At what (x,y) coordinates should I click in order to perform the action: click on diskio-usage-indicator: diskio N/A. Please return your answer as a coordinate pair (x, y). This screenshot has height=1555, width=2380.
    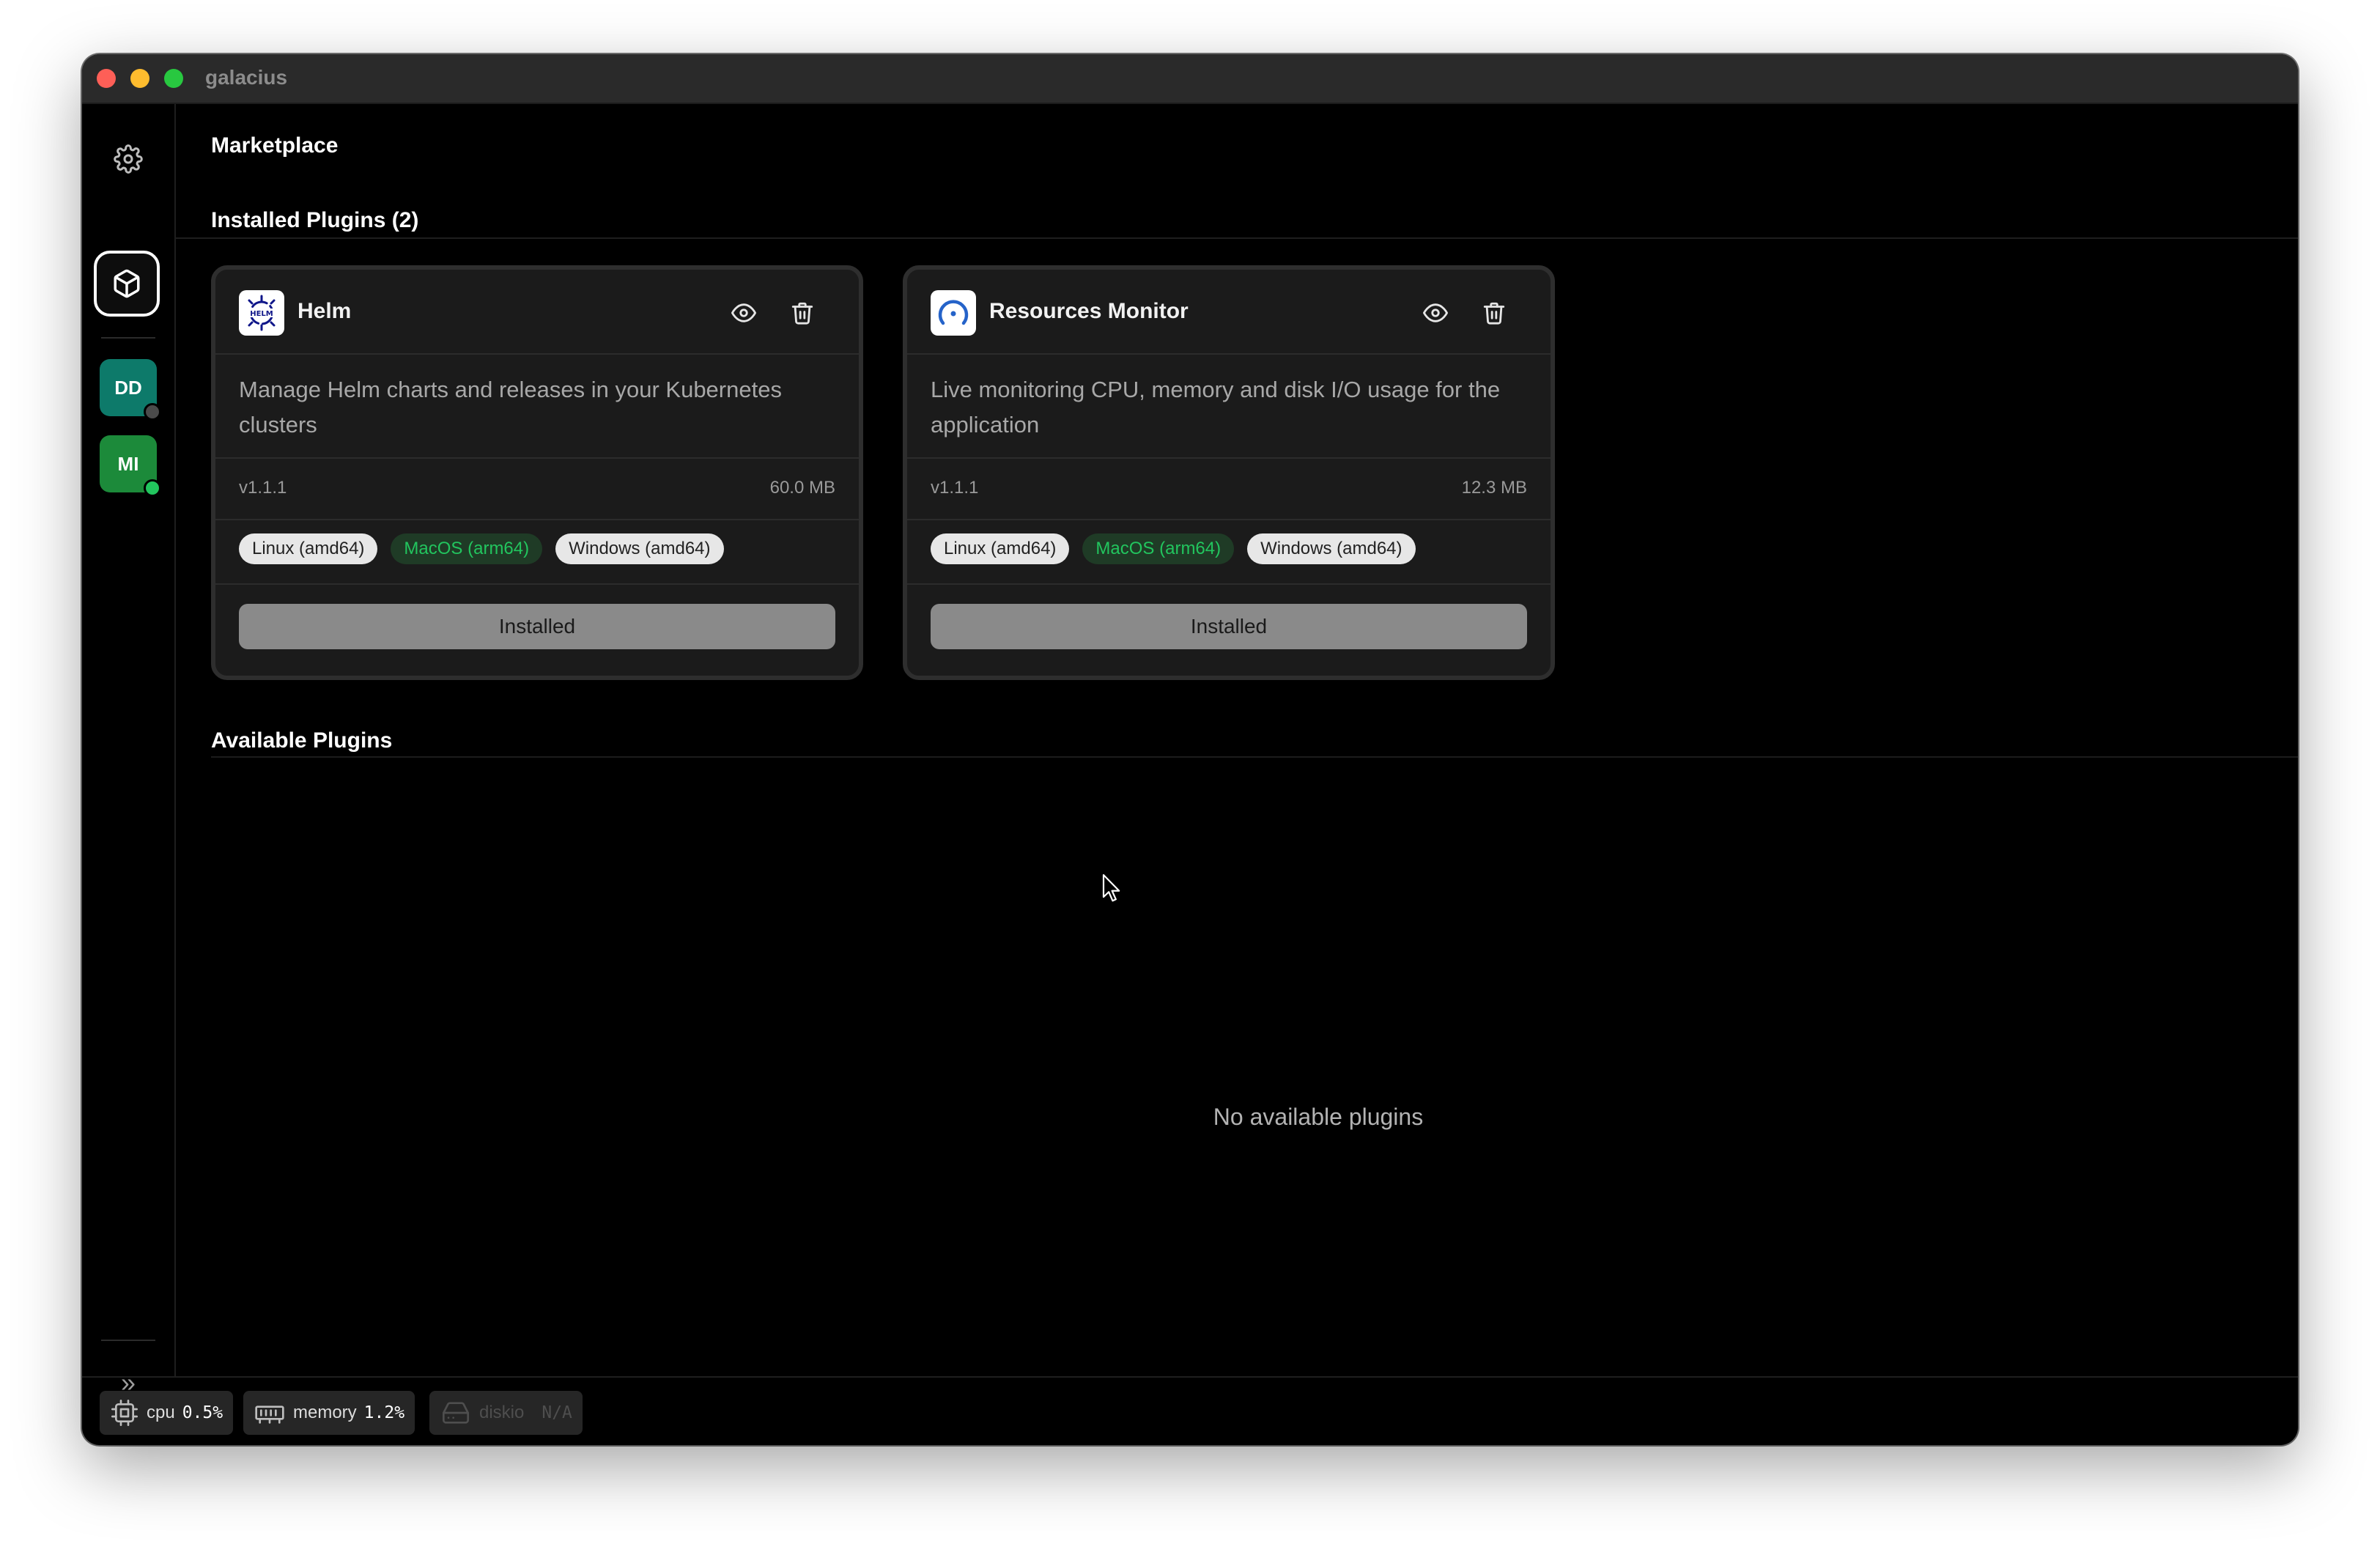
    Looking at the image, I should click on (506, 1413).